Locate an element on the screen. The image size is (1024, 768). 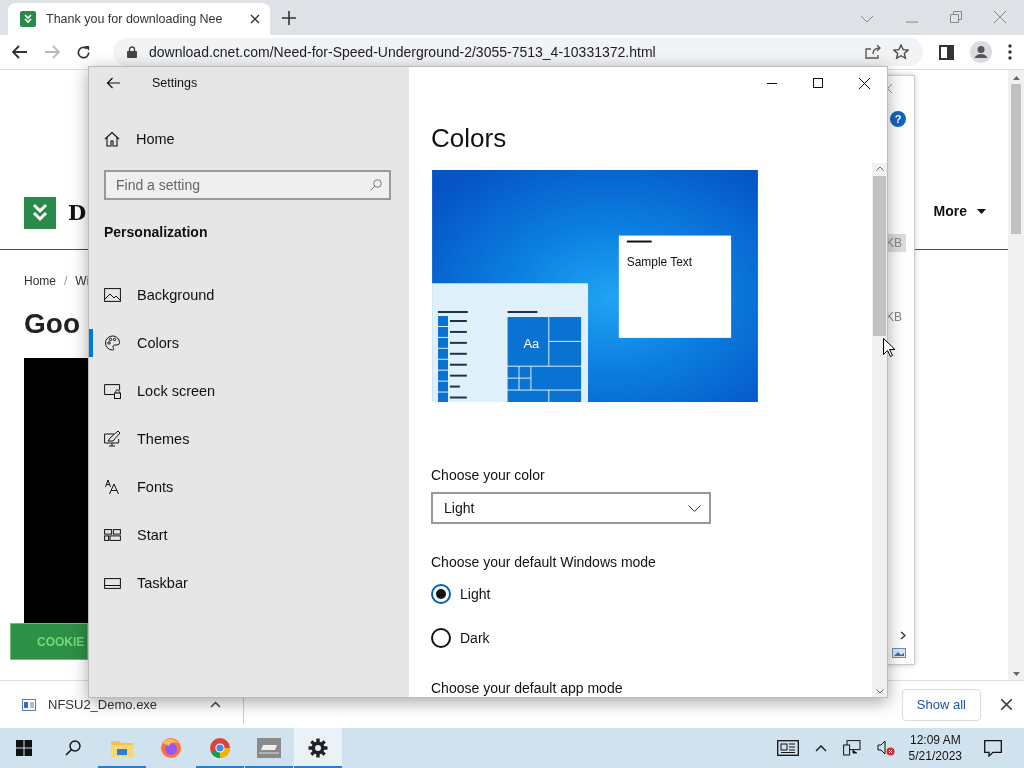
help-icon: ? is located at coordinates (898, 119).